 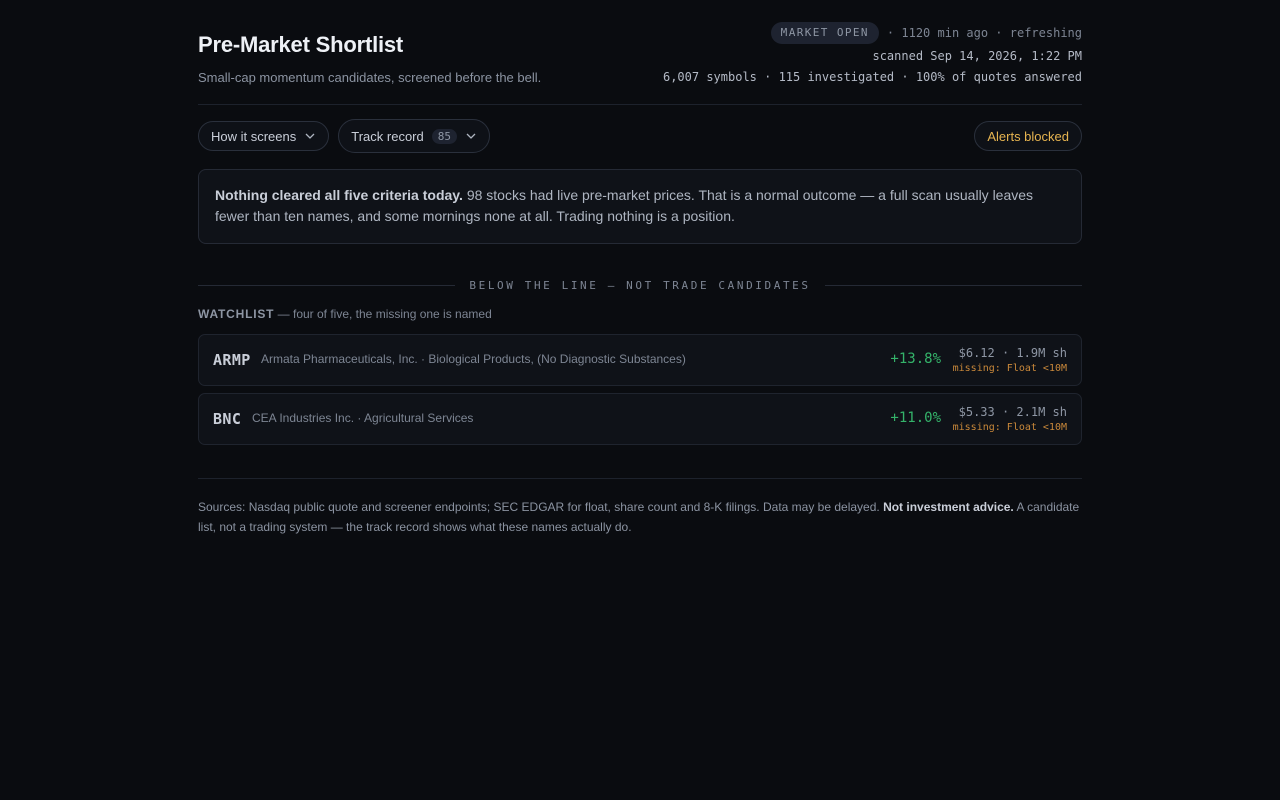 What do you see at coordinates (444, 136) in the screenshot?
I see `track-record-count: 85` at bounding box center [444, 136].